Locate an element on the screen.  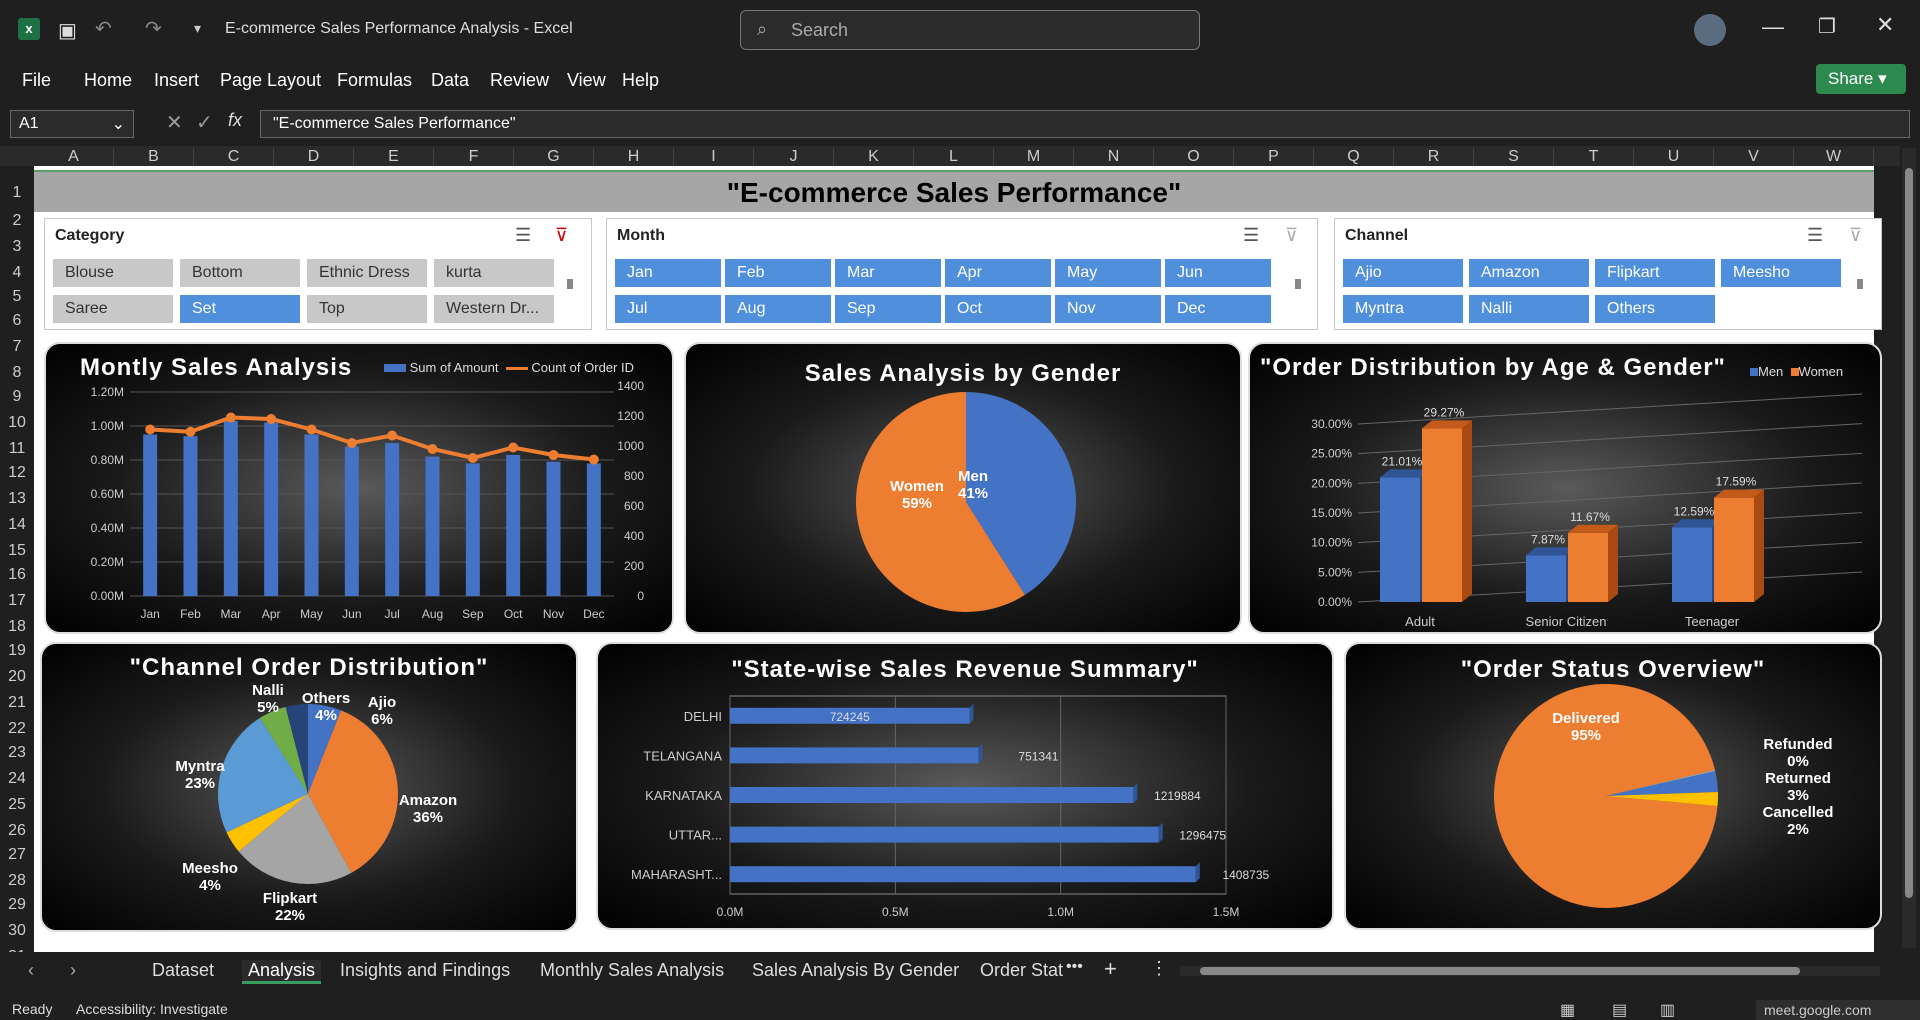
sheet-tab: Order Stat is located at coordinates (1021, 970).